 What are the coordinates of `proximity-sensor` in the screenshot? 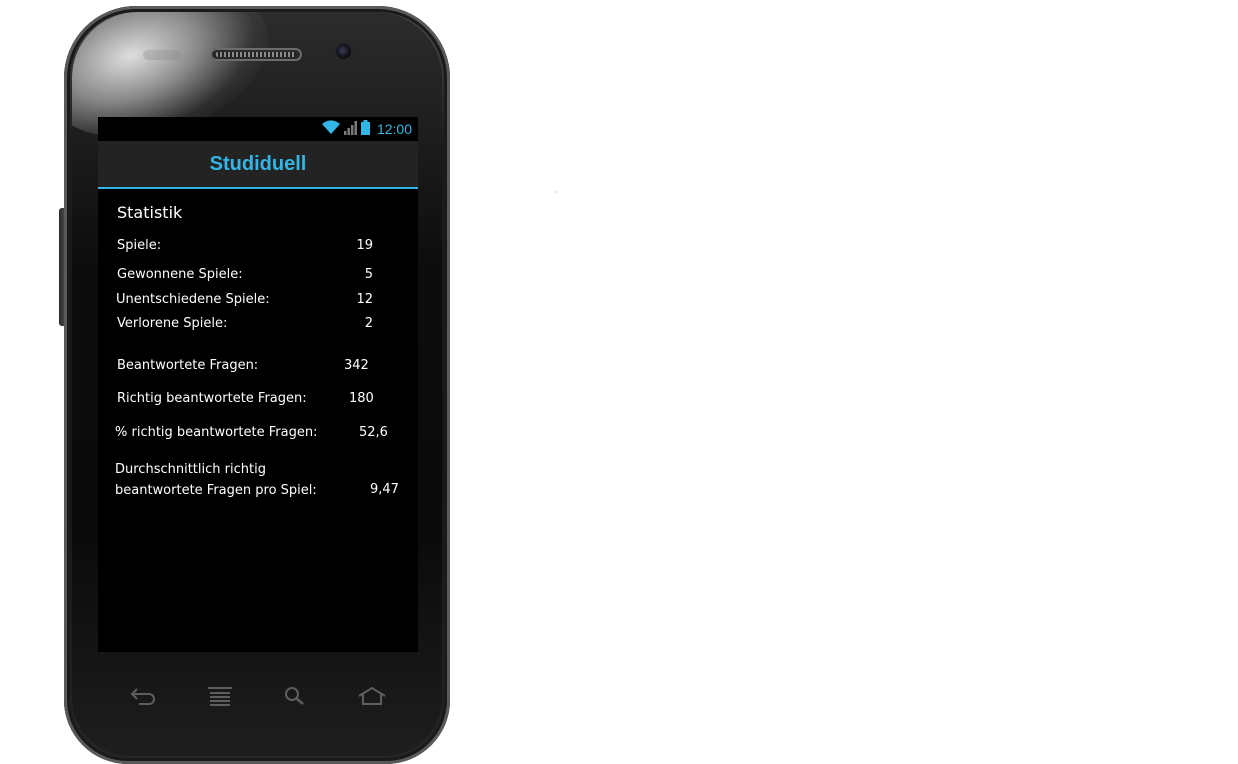 It's located at (162, 55).